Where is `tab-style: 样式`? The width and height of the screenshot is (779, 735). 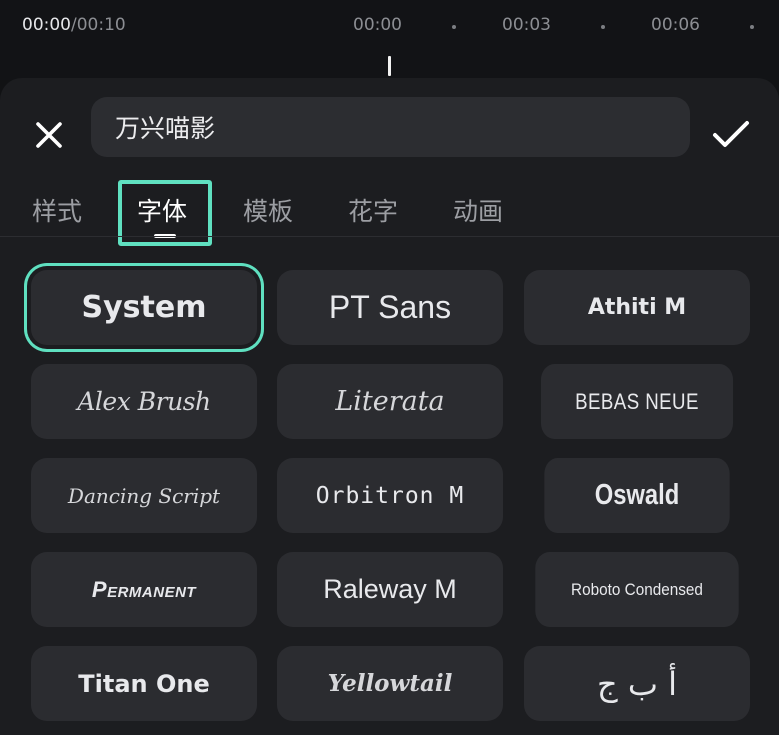 tab-style: 样式 is located at coordinates (57, 210).